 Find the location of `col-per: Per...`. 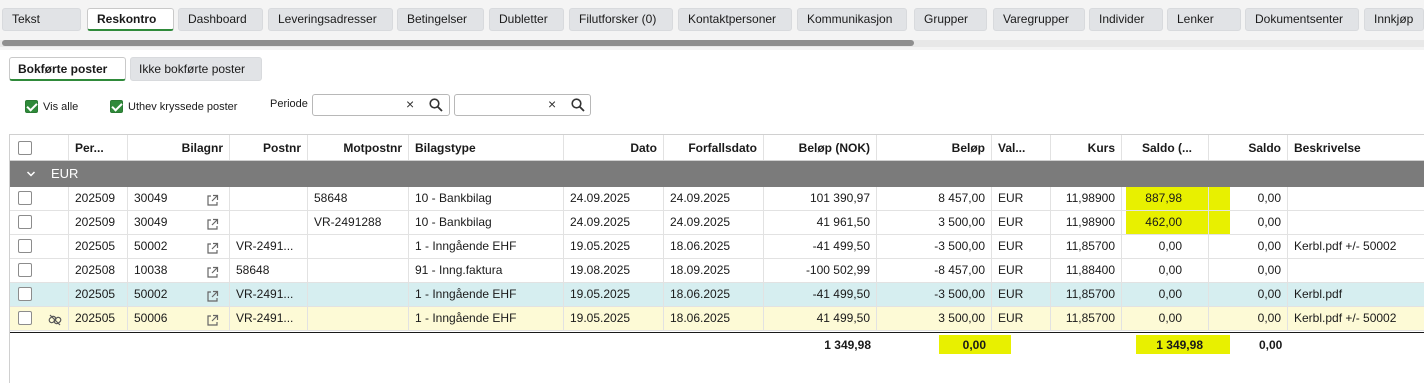

col-per: Per... is located at coordinates (98, 147).